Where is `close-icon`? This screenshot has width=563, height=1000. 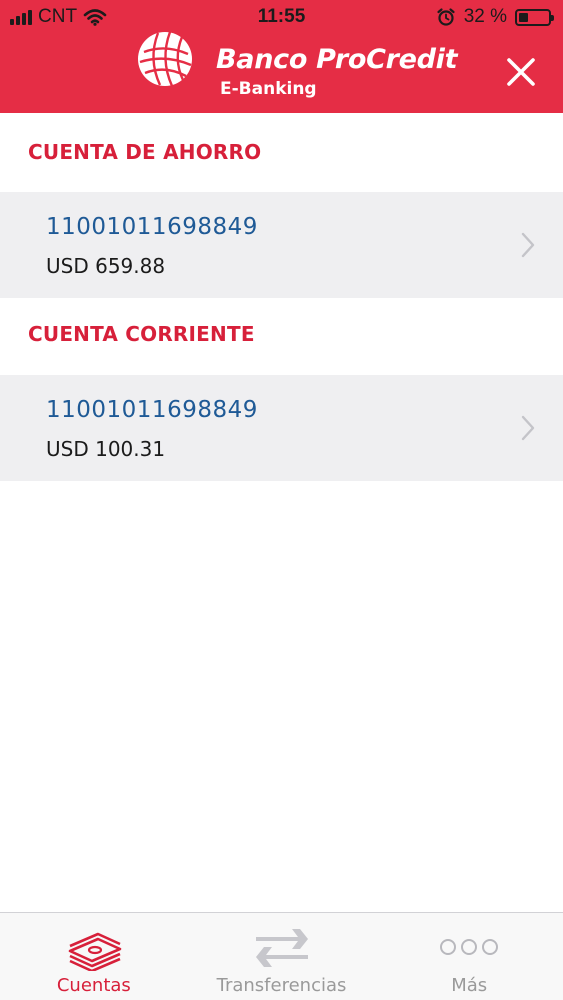
close-icon is located at coordinates (521, 72).